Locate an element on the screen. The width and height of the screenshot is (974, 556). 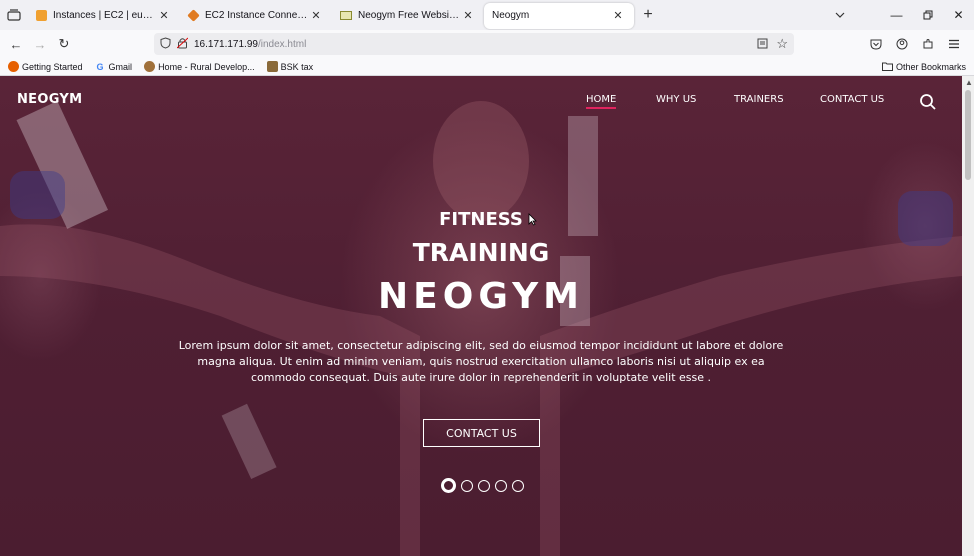
reader-view-icon is located at coordinates (762, 45).